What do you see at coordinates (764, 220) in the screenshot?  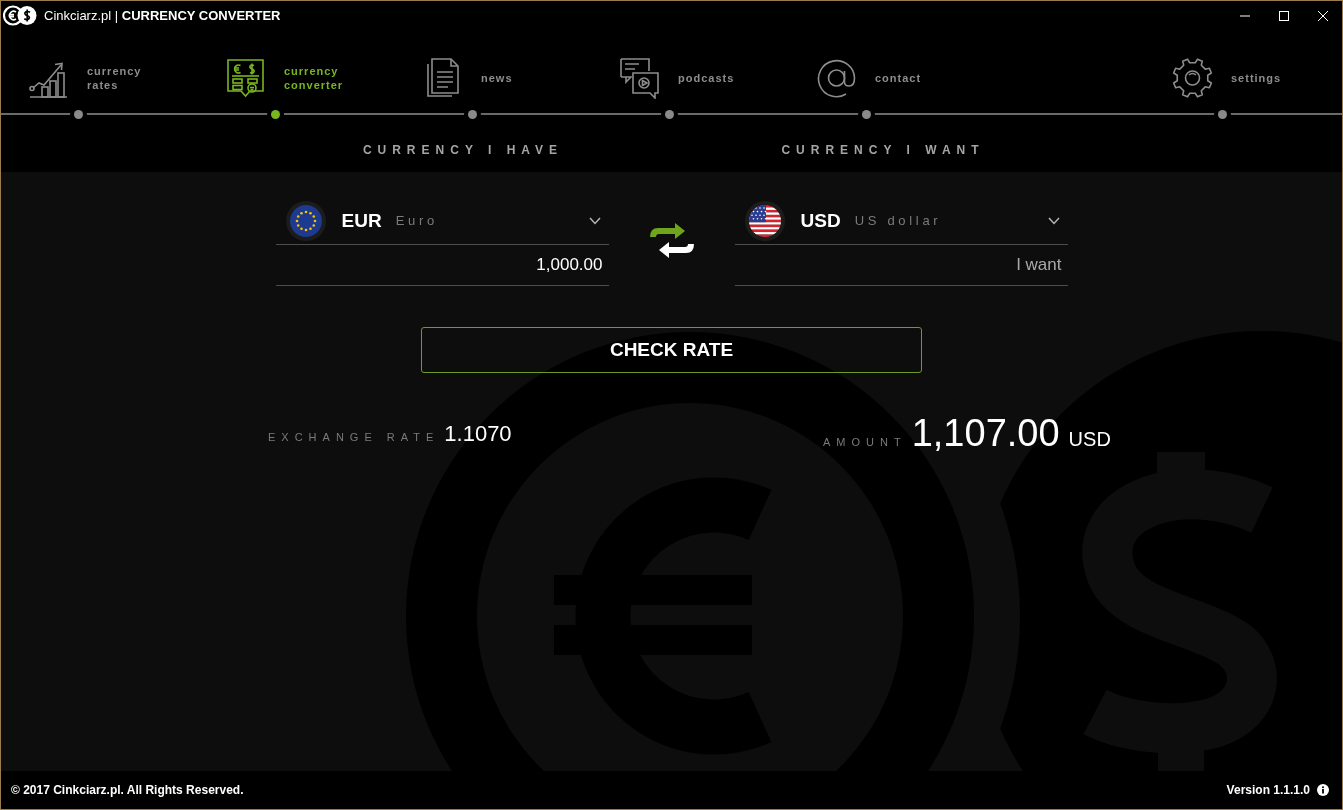 I see `us-flag-icon` at bounding box center [764, 220].